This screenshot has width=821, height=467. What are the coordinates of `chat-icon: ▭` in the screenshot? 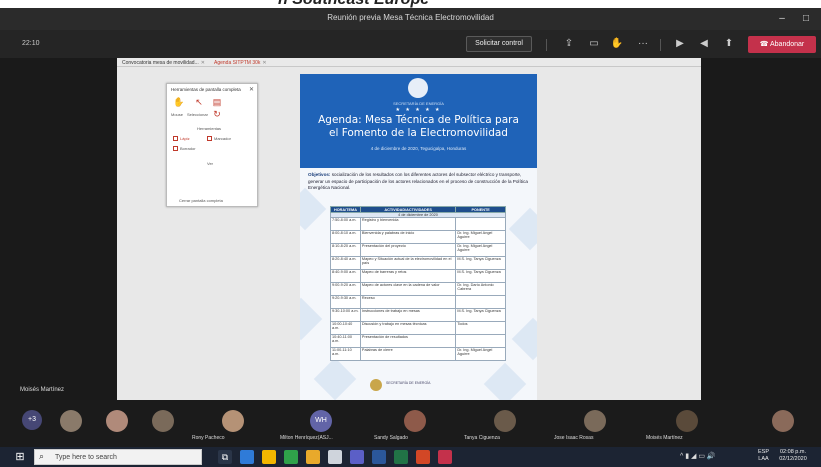 It's located at (594, 44).